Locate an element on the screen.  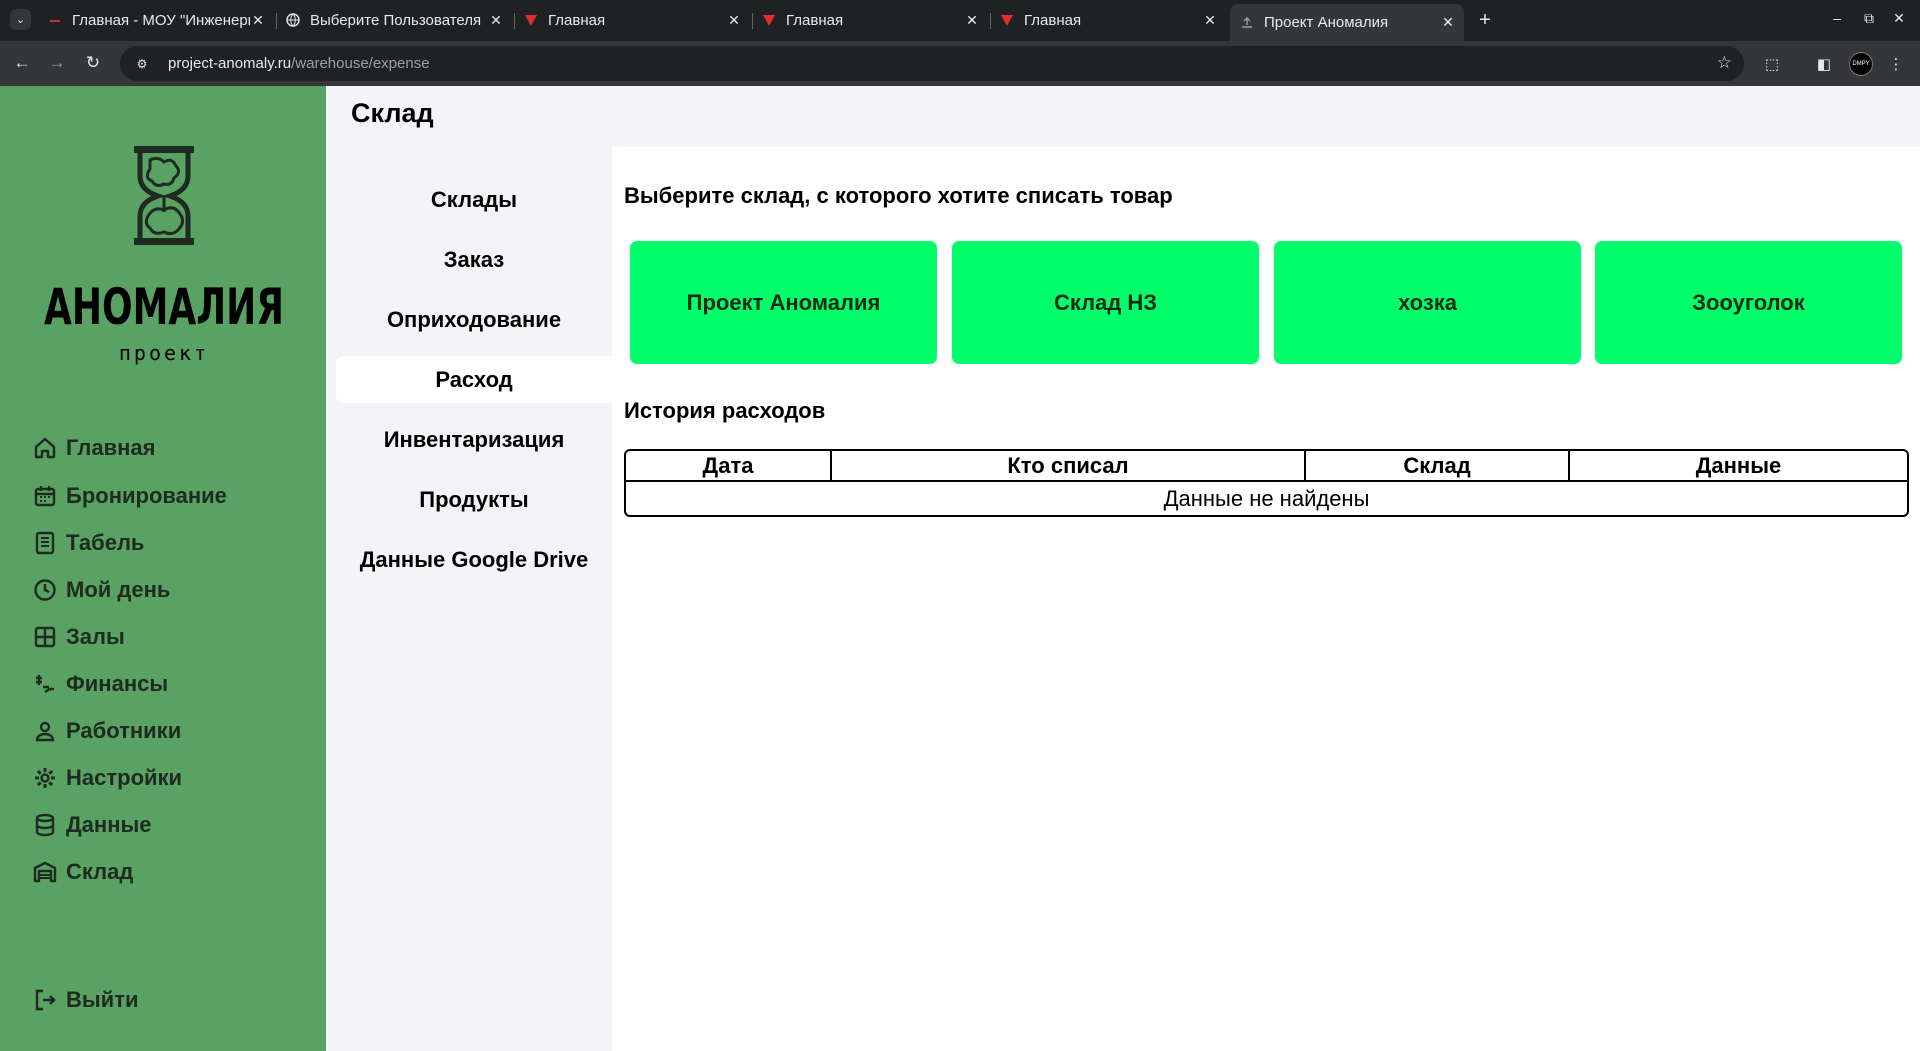
history-title: История расходов is located at coordinates (725, 410).